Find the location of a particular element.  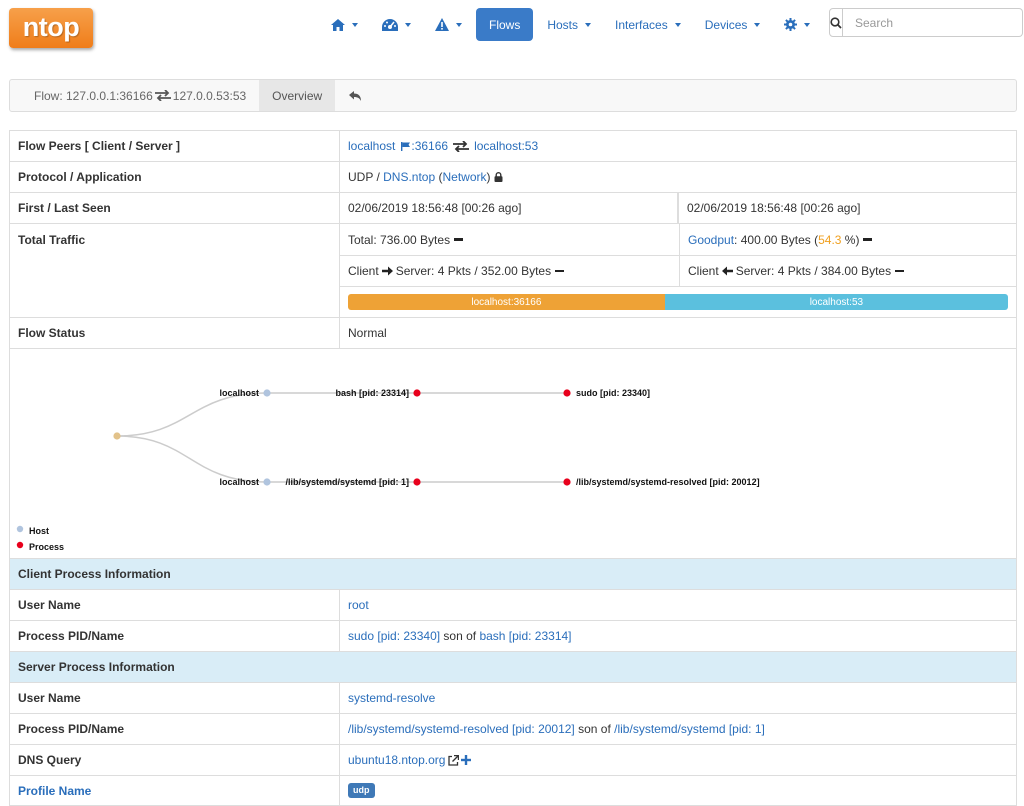

graph-link-root-host1 is located at coordinates (192, 414).